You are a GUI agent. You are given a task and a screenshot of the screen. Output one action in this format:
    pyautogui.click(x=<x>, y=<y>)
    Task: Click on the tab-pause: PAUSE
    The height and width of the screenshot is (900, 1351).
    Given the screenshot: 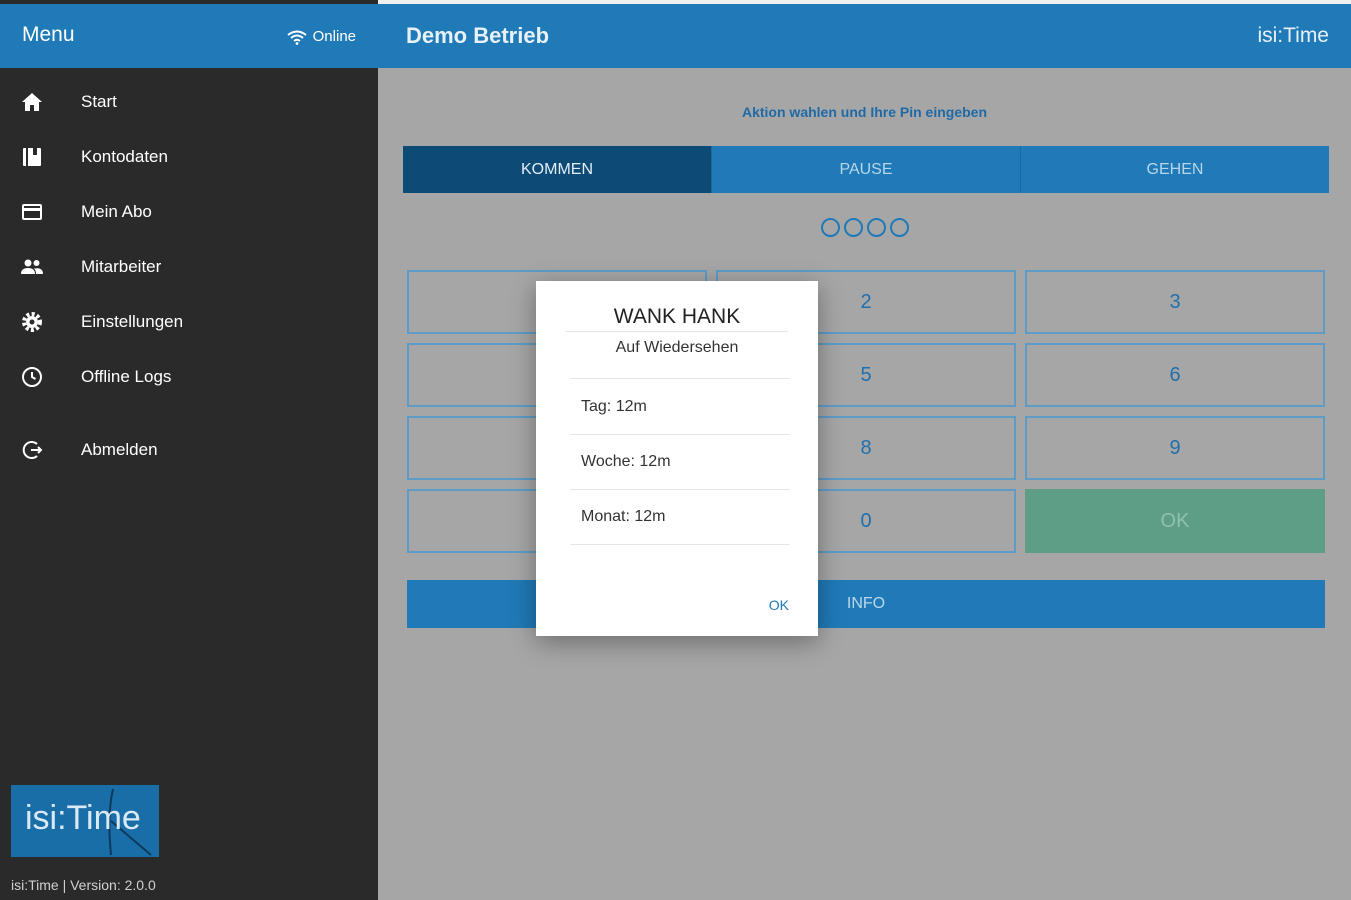 What is the action you would take?
    pyautogui.click(x=866, y=169)
    